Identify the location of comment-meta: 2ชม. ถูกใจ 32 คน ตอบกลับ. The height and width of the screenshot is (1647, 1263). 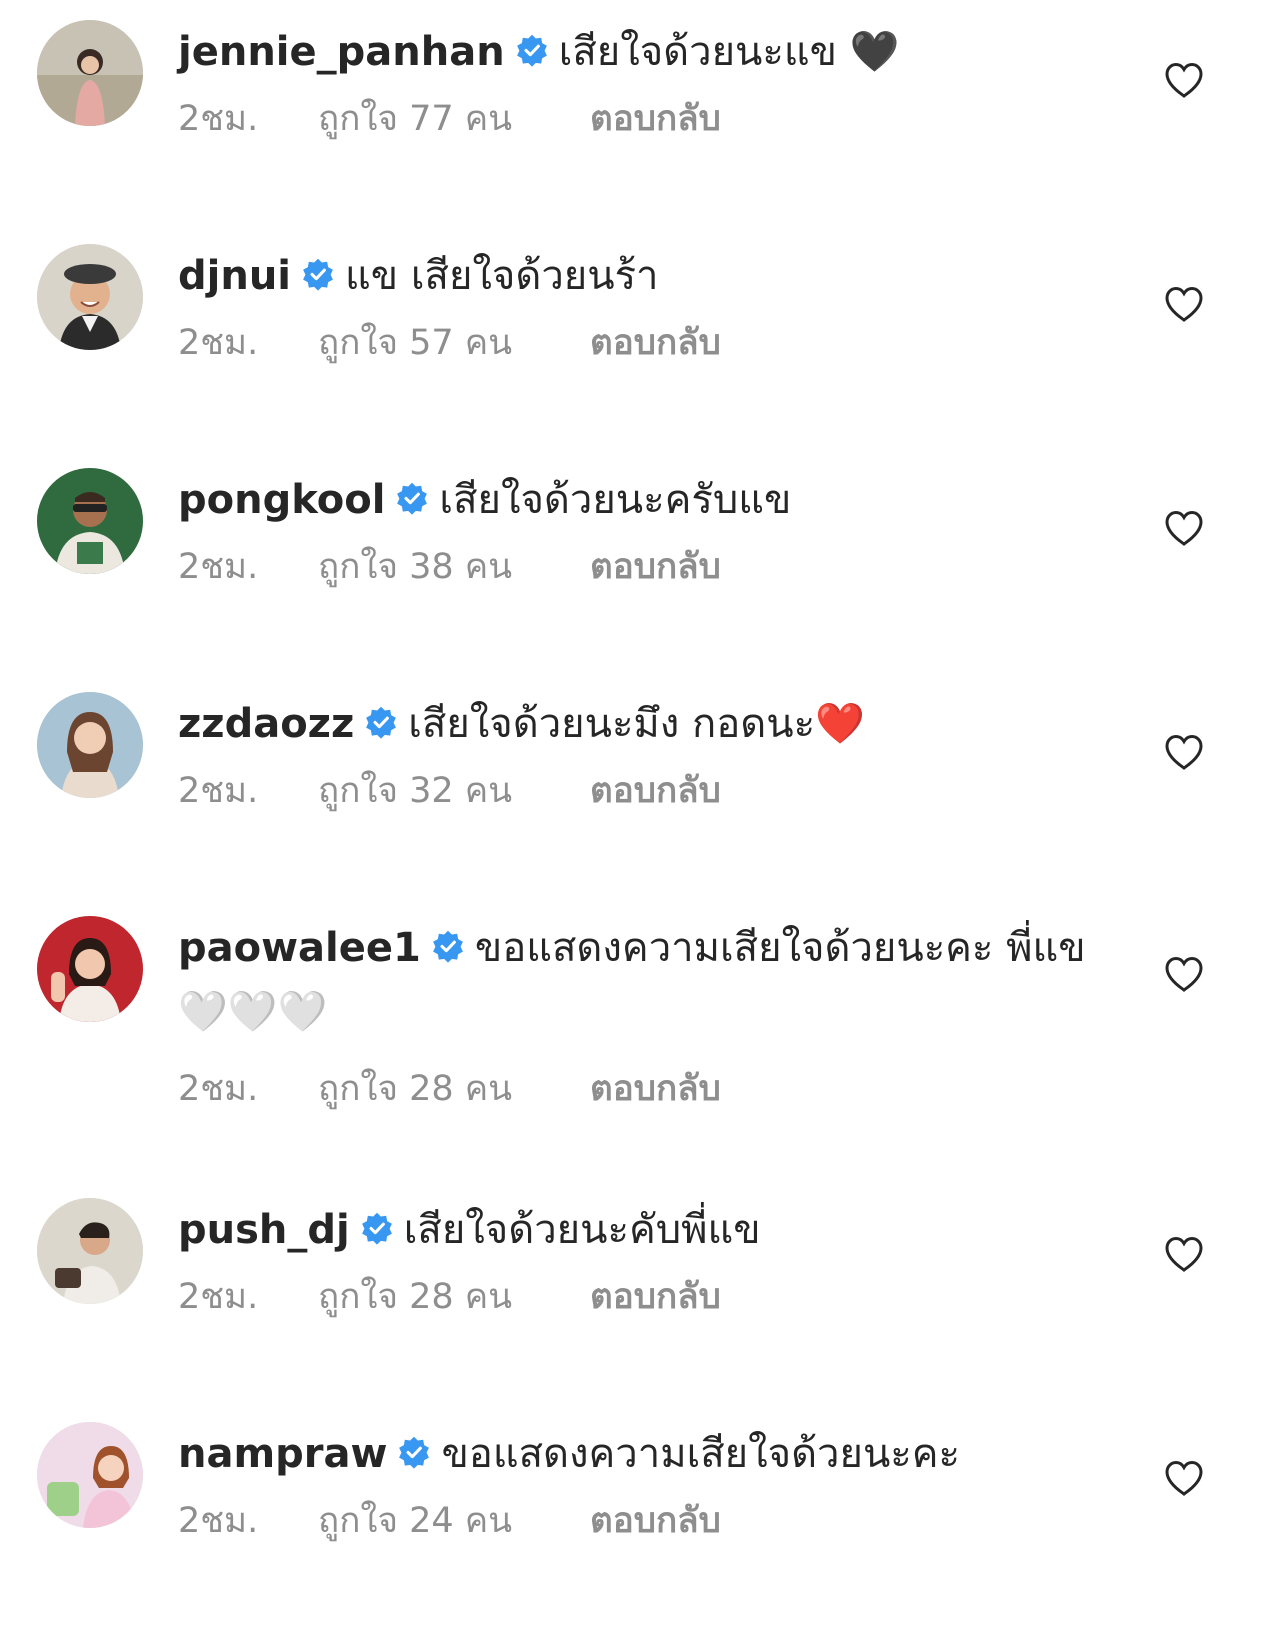
(638, 791).